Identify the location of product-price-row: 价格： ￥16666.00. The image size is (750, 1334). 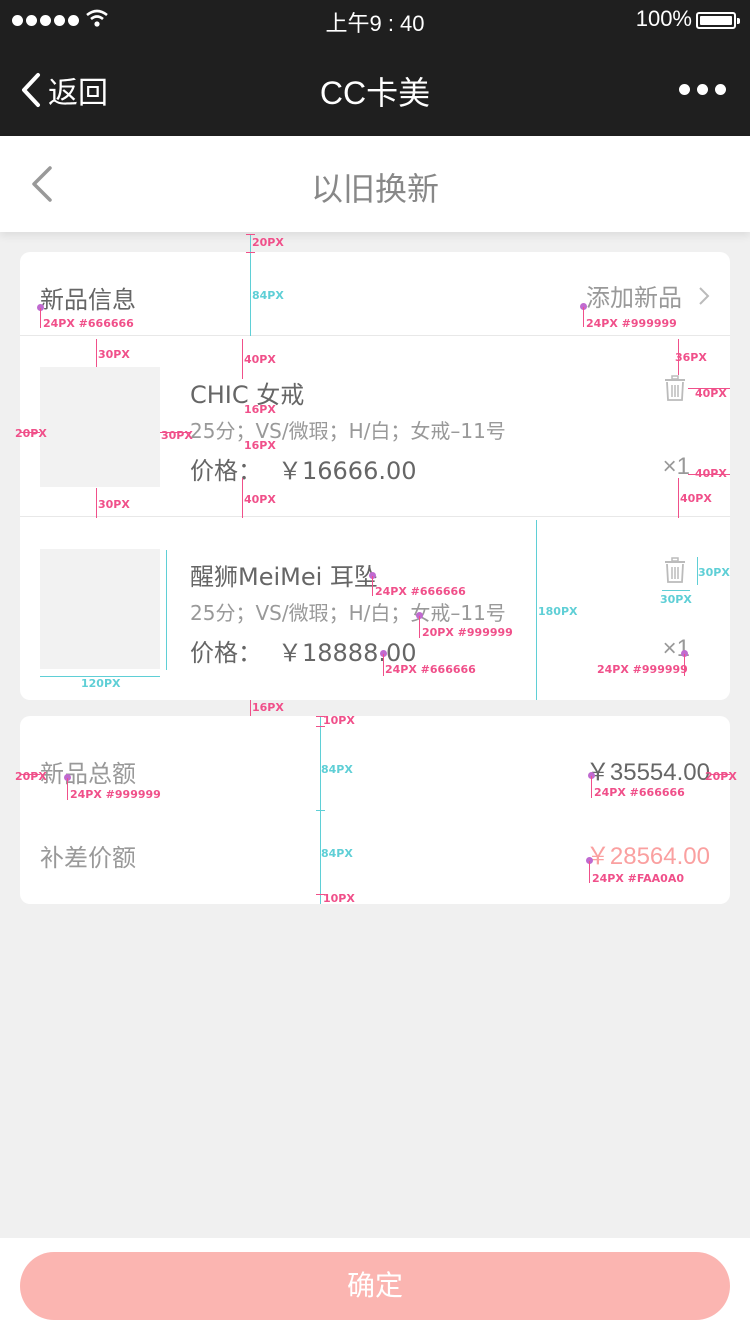
(303, 468).